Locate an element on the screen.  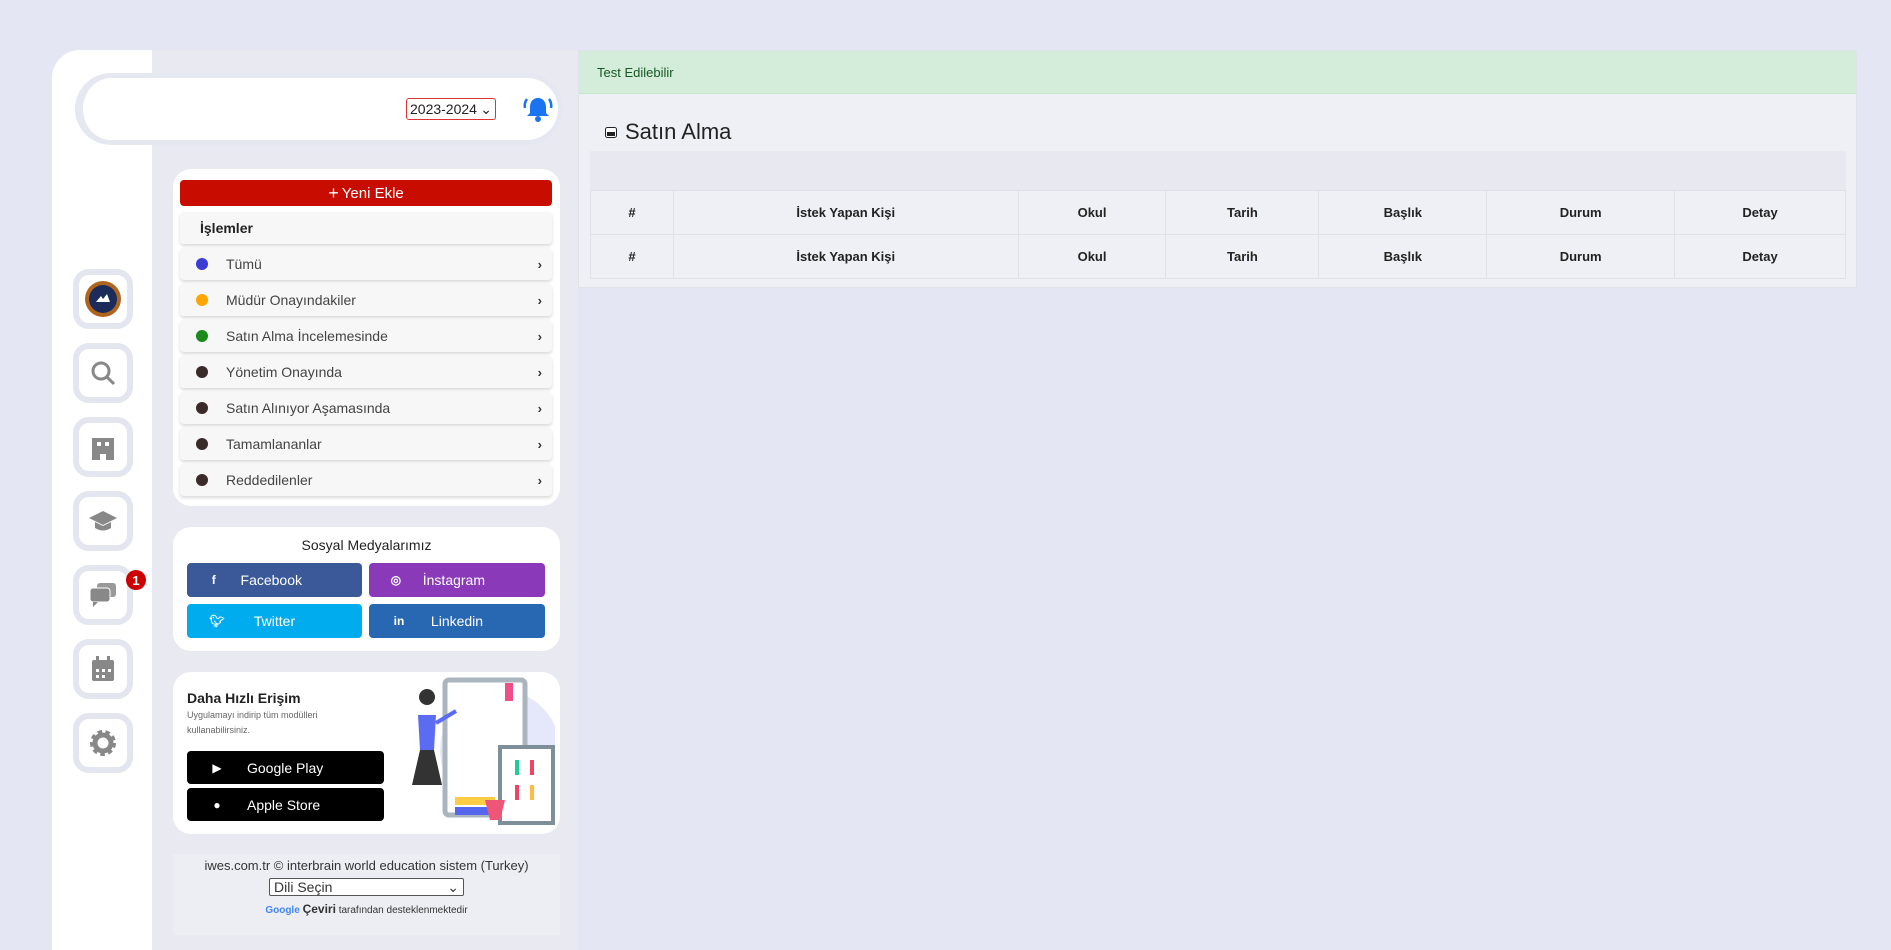
action-item: Tamamlananlar › is located at coordinates (366, 444).